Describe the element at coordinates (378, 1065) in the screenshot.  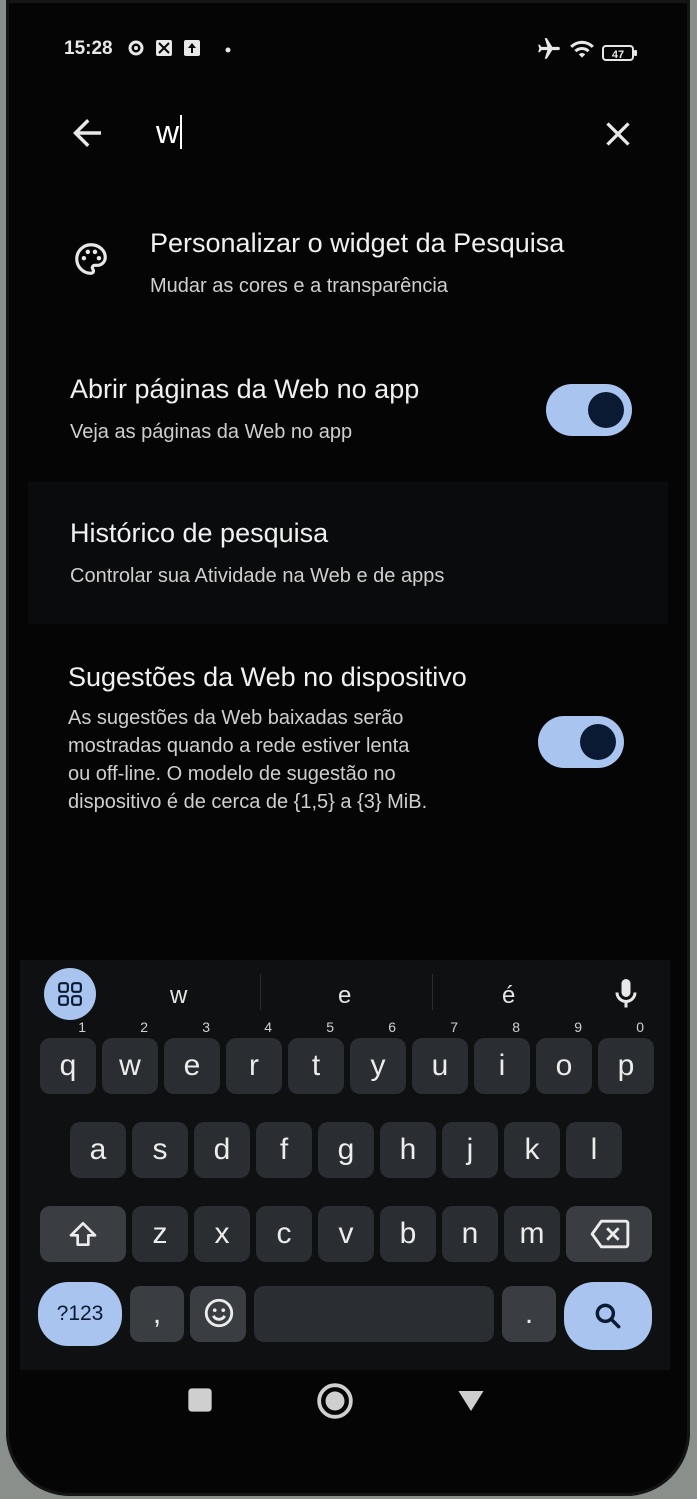
I see `key-label: y` at that location.